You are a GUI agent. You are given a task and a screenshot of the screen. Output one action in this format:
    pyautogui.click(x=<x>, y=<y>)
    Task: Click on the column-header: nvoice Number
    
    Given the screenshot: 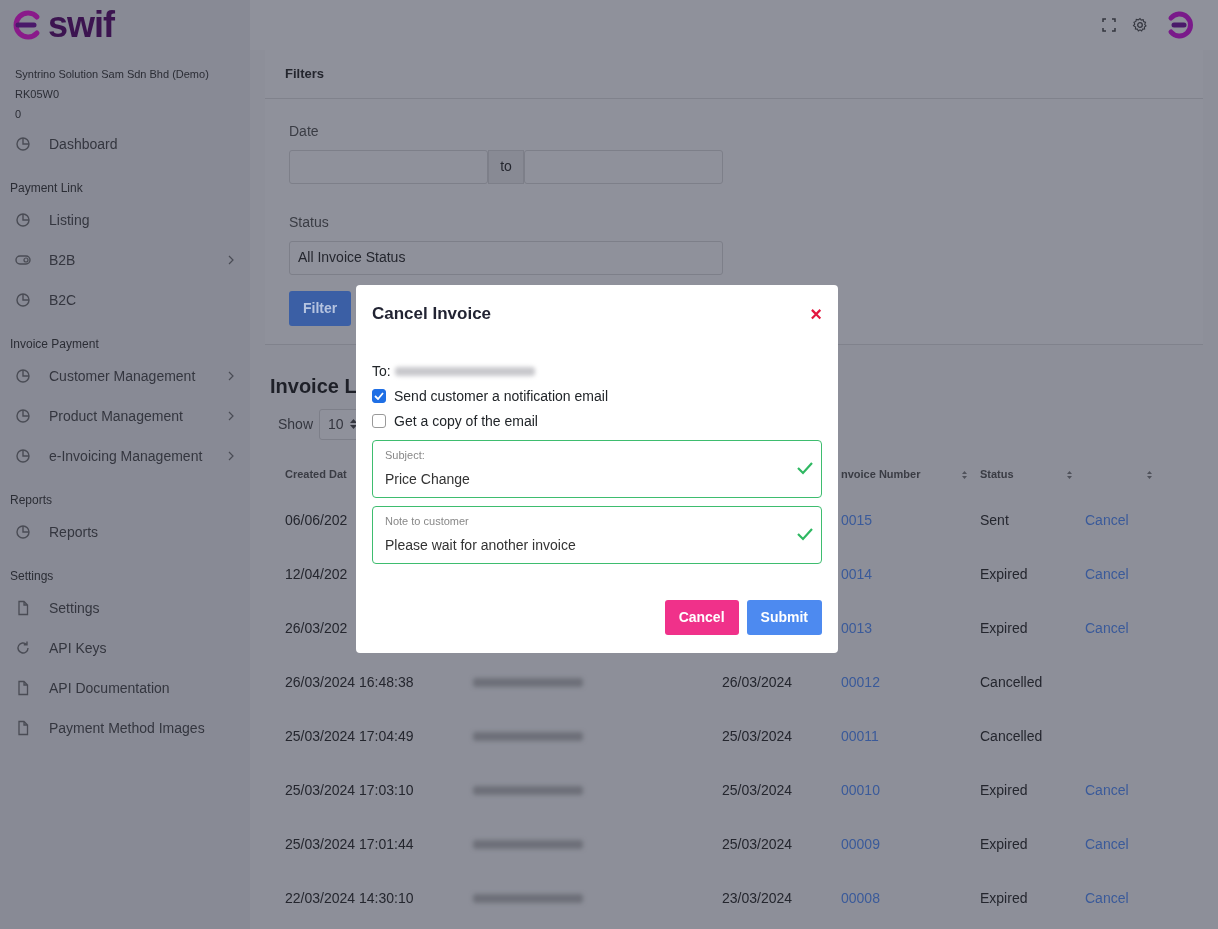 What is the action you would take?
    pyautogui.click(x=881, y=474)
    